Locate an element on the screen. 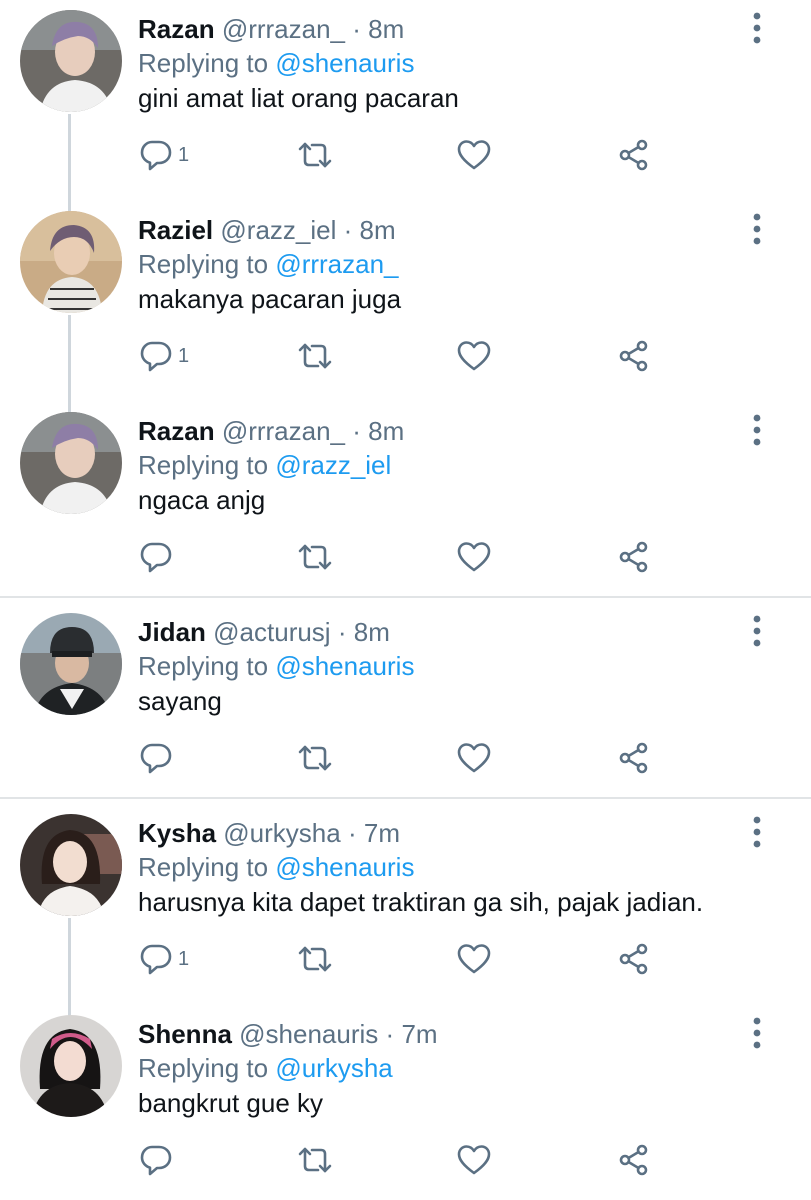 The width and height of the screenshot is (811, 1200). tweet-text: gini amat liat orang pacaran is located at coordinates (298, 98).